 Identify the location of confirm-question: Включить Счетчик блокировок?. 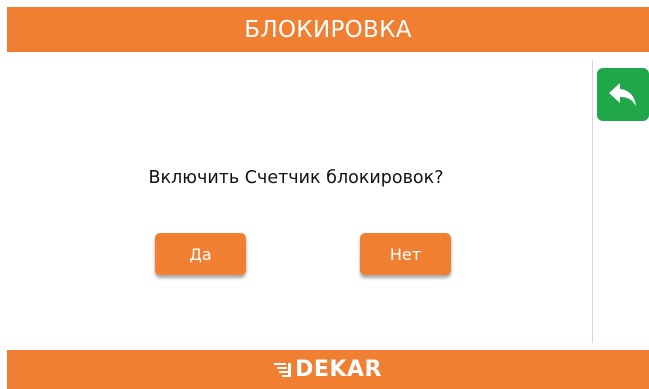
(296, 178).